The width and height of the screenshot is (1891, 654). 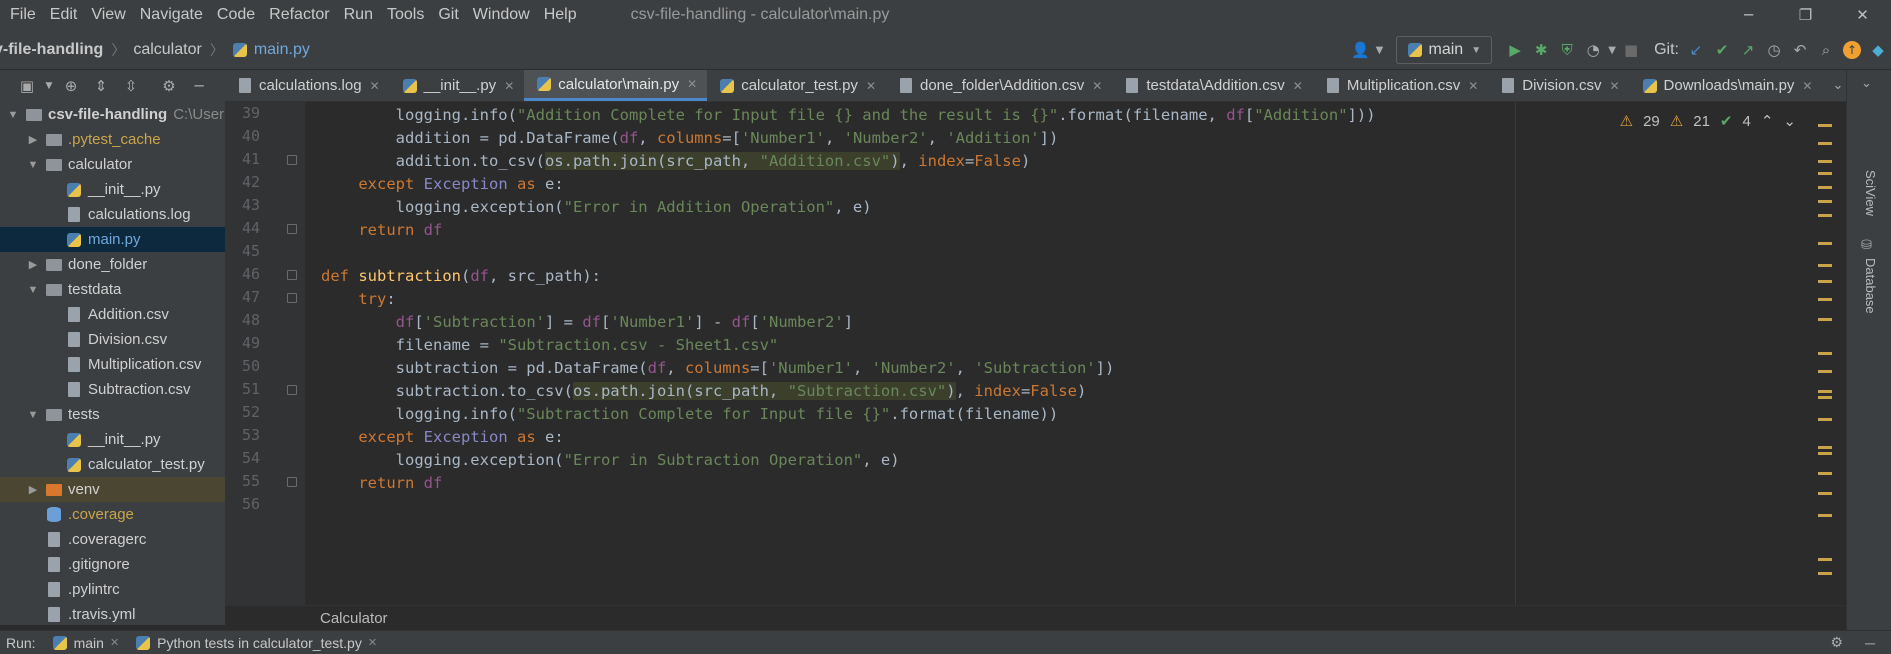 What do you see at coordinates (1400, 85) in the screenshot?
I see `editor-tab: Multiplication.csv ✕` at bounding box center [1400, 85].